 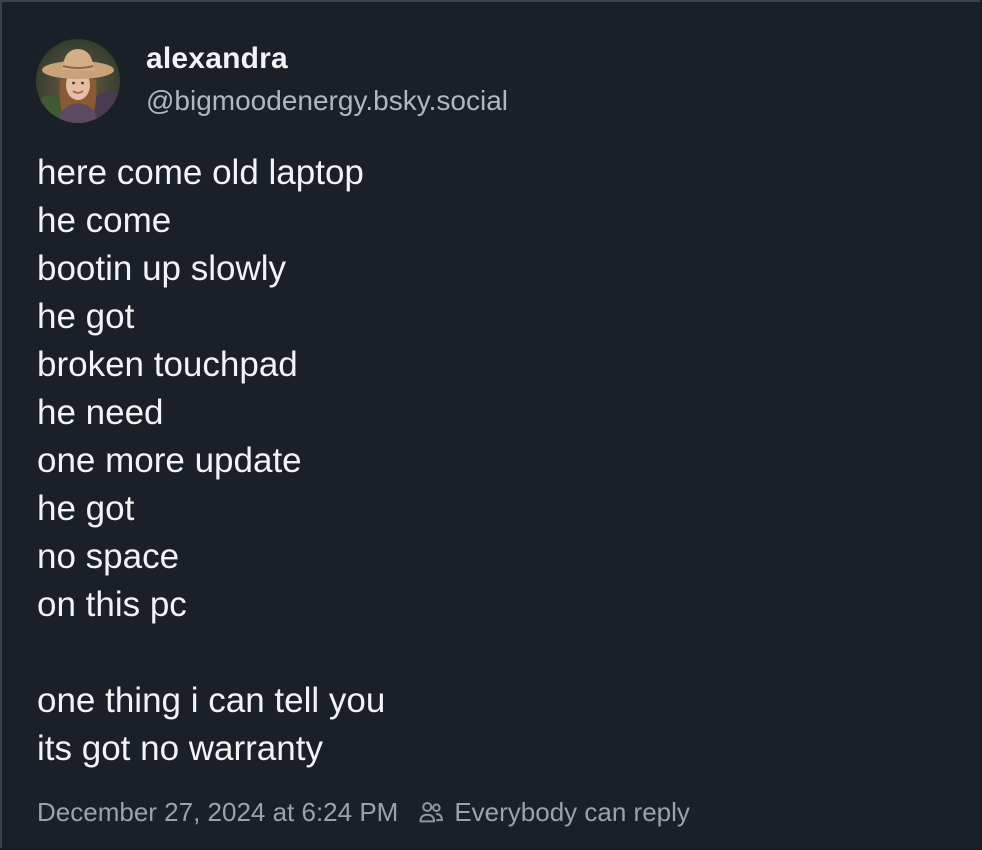 What do you see at coordinates (112, 604) in the screenshot?
I see `post-text-line: on this pc` at bounding box center [112, 604].